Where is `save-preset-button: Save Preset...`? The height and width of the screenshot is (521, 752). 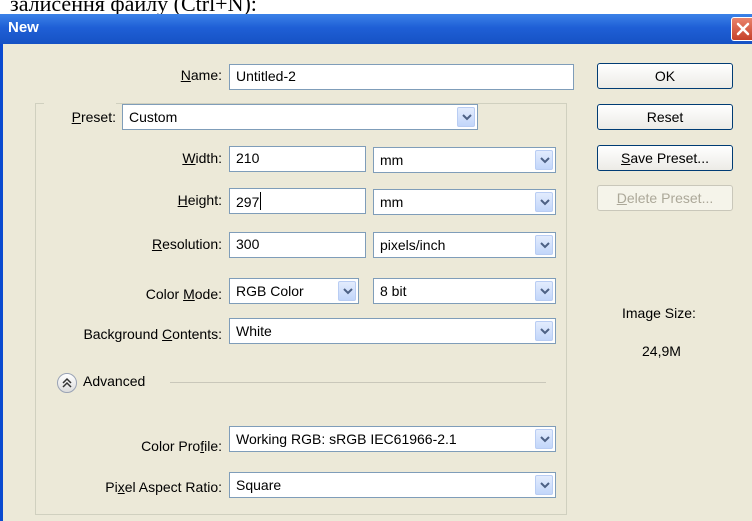 save-preset-button: Save Preset... is located at coordinates (665, 158).